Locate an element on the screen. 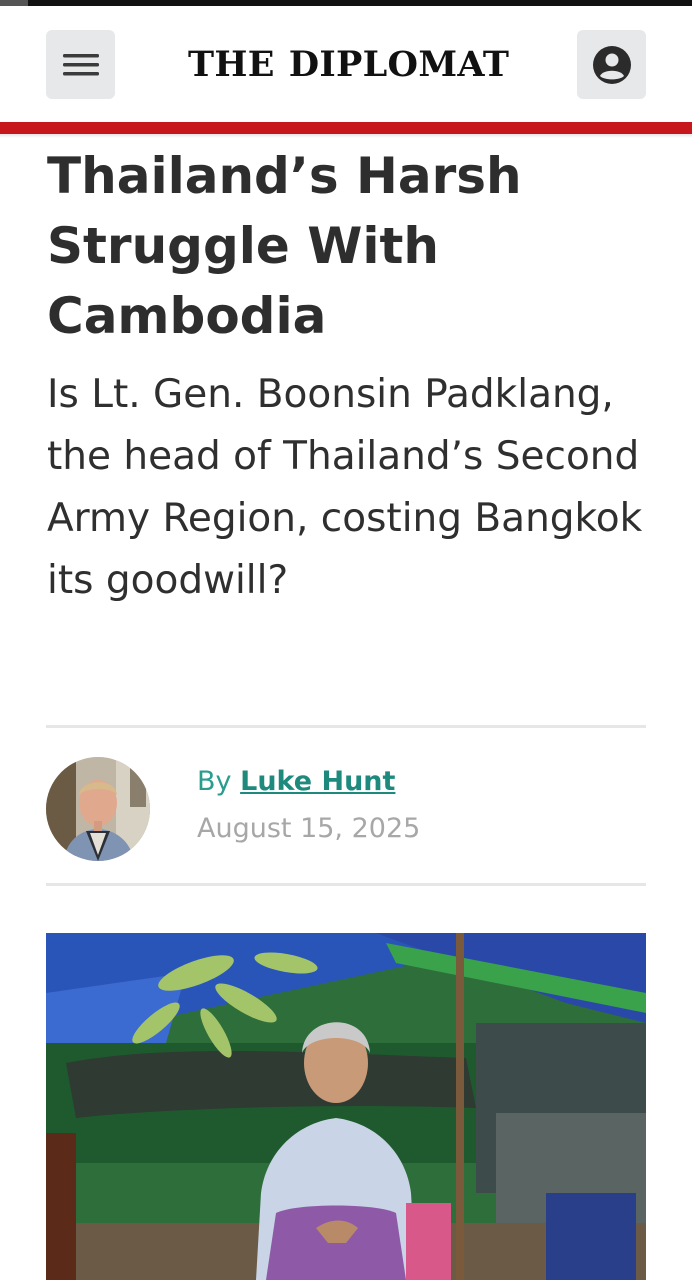 This screenshot has width=692, height=1280. site-header: THE DIPLOMAT is located at coordinates (346, 64).